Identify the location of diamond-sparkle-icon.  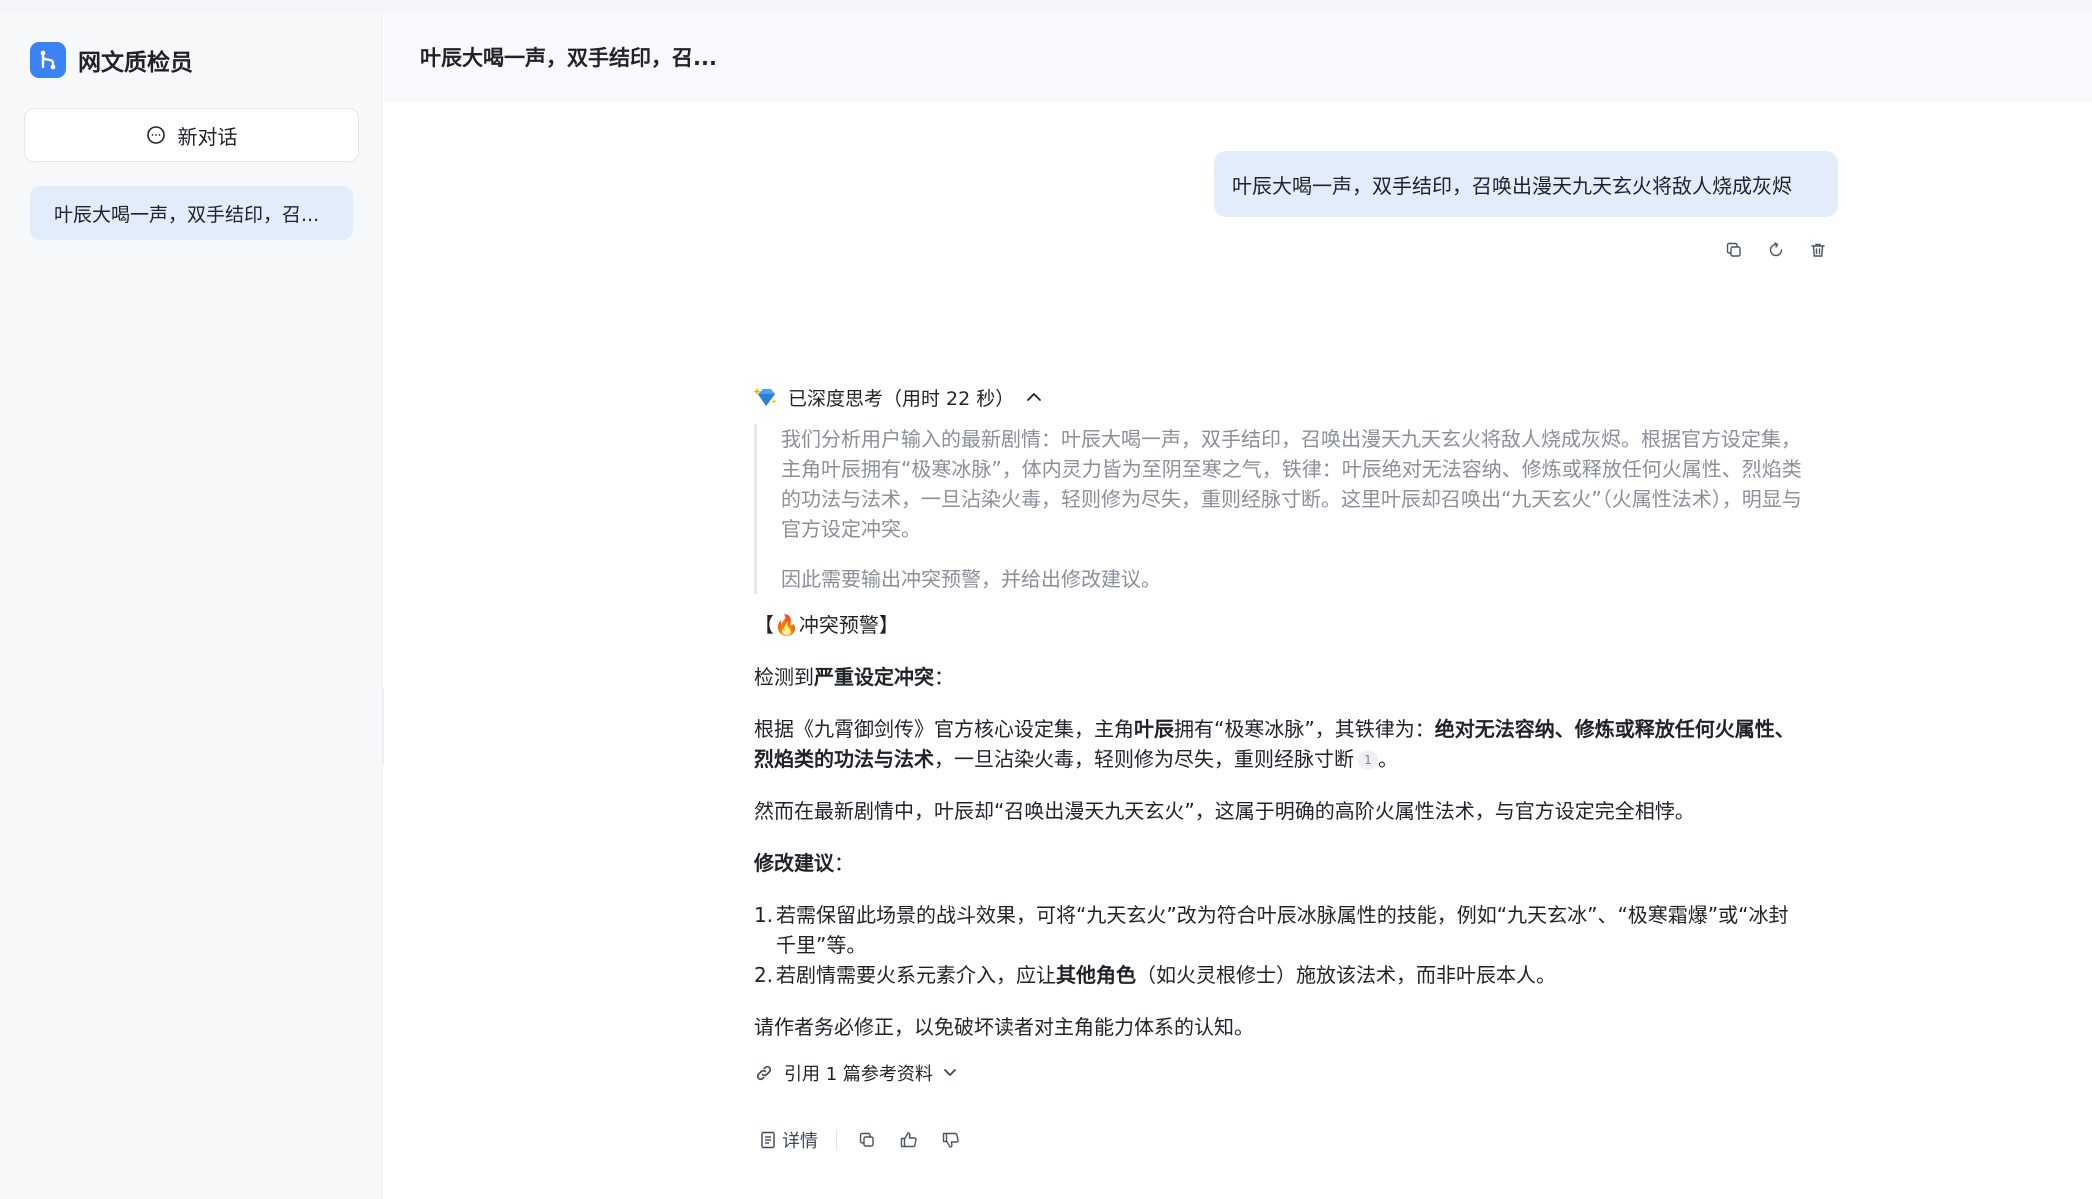
(766, 397).